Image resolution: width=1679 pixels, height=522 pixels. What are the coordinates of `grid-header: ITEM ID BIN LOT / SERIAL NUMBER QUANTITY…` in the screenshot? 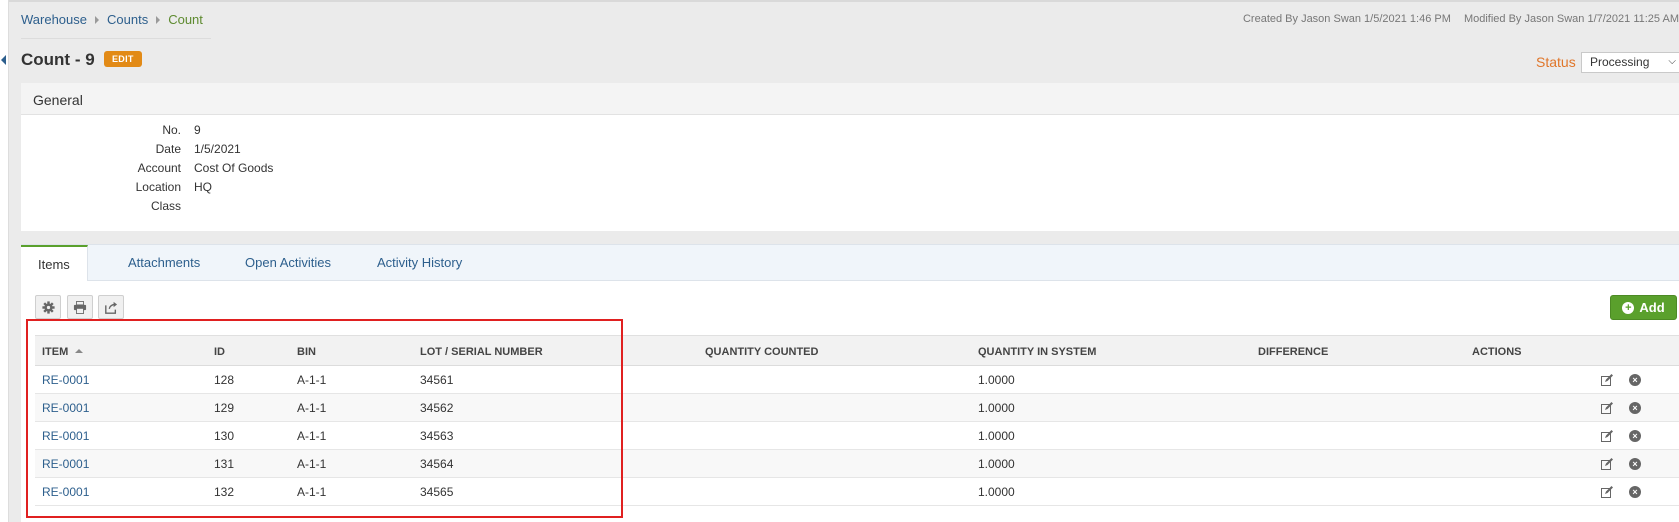 It's located at (857, 350).